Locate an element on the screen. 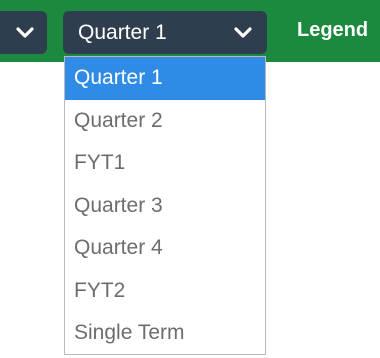 This screenshot has width=380, height=358. dropdown-option-quarter-2: Quarter 2 is located at coordinates (165, 121).